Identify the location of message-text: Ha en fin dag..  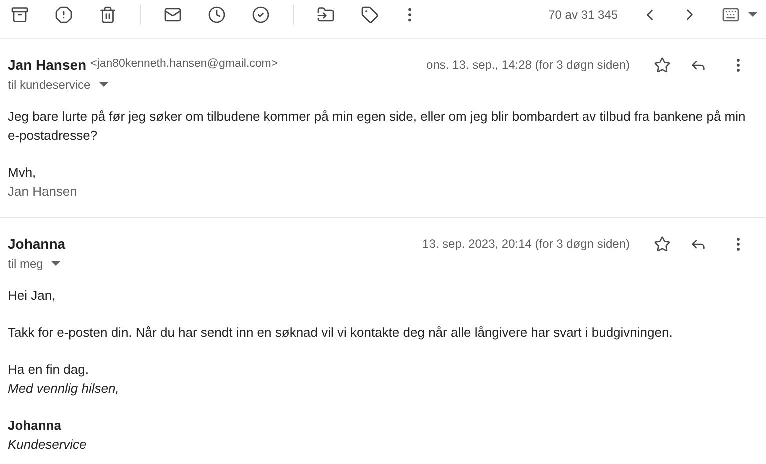
(49, 370).